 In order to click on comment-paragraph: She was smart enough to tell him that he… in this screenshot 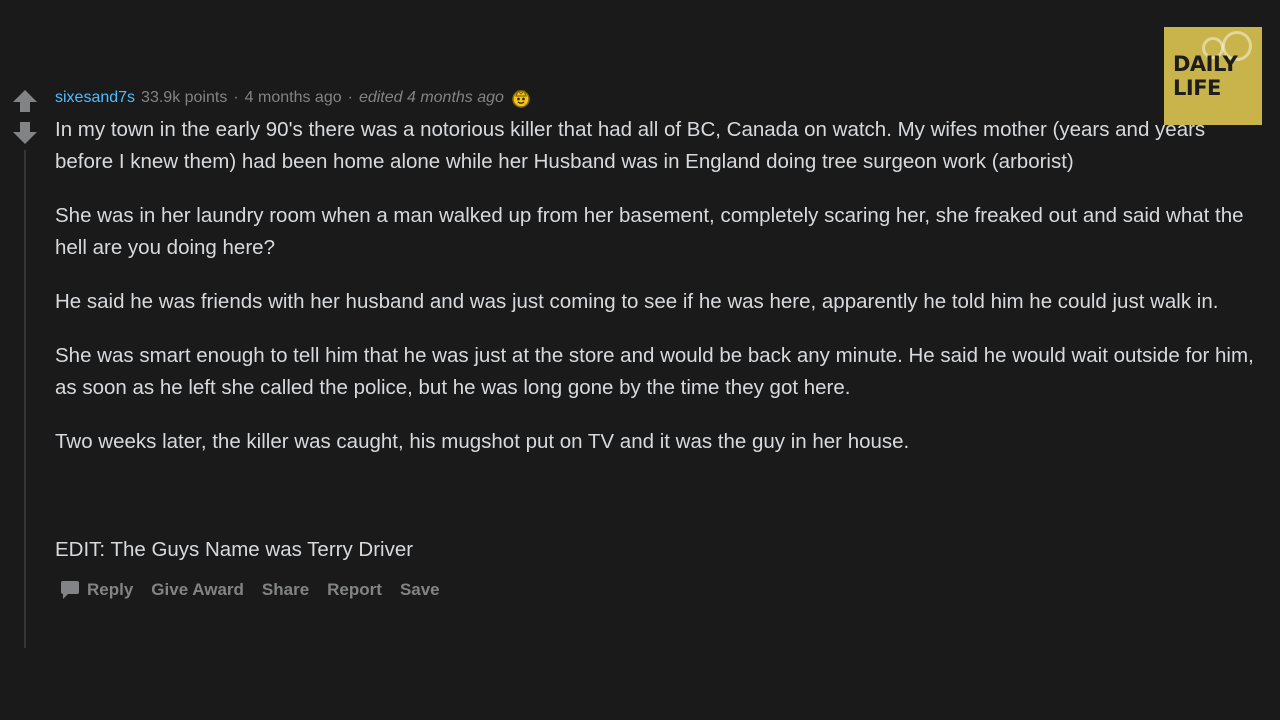, I will do `click(654, 371)`.